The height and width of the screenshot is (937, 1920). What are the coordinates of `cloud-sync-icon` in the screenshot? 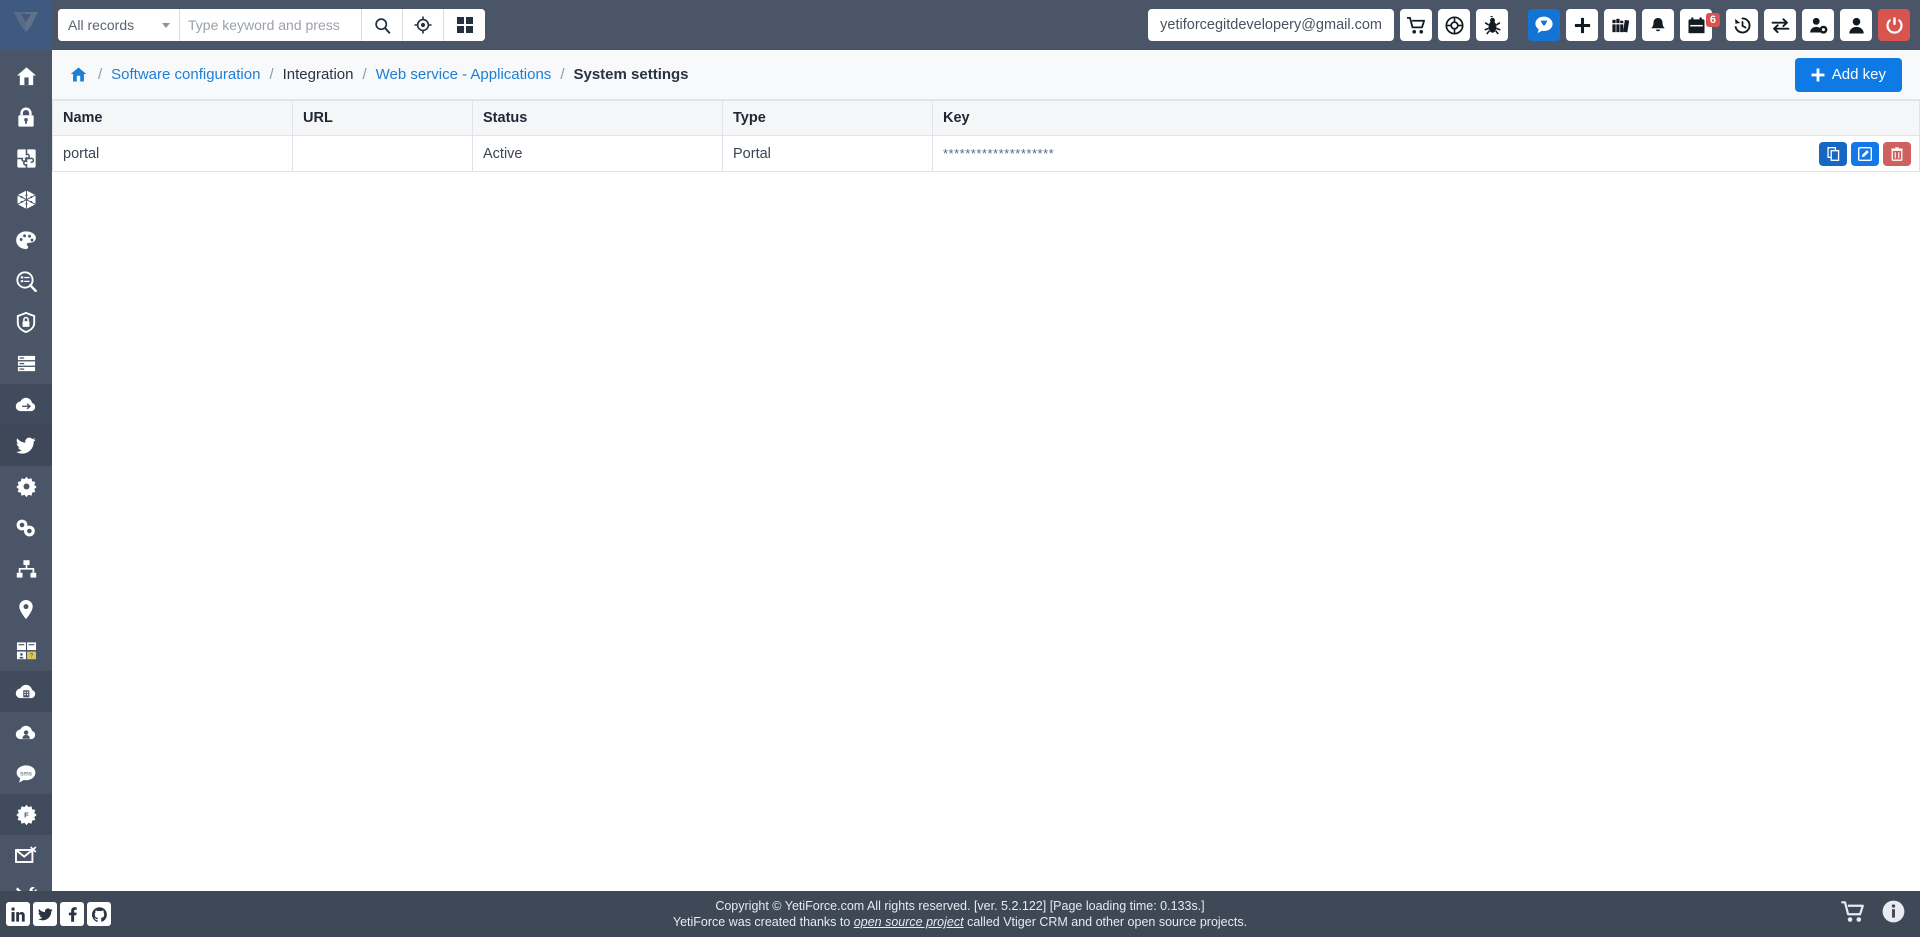 It's located at (25, 404).